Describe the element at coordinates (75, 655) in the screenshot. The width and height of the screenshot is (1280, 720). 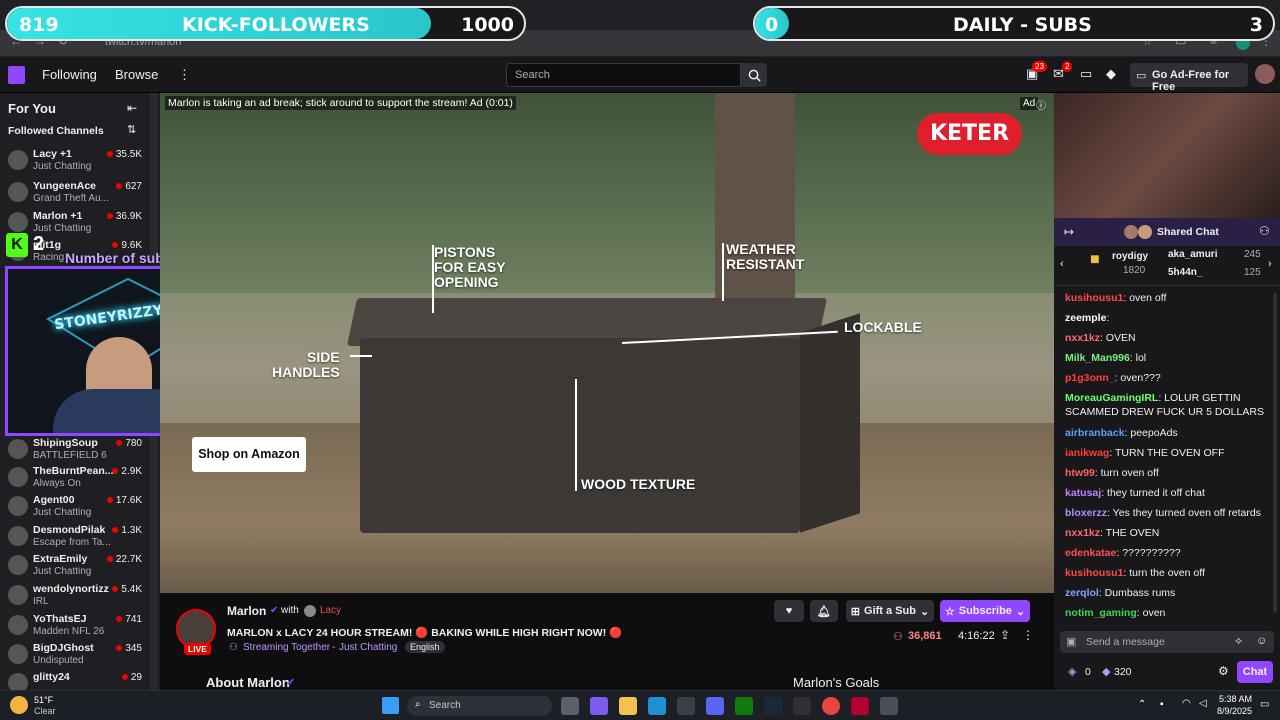
I see `sidebar-channel: BigDJGhost Undisputed 345` at that location.